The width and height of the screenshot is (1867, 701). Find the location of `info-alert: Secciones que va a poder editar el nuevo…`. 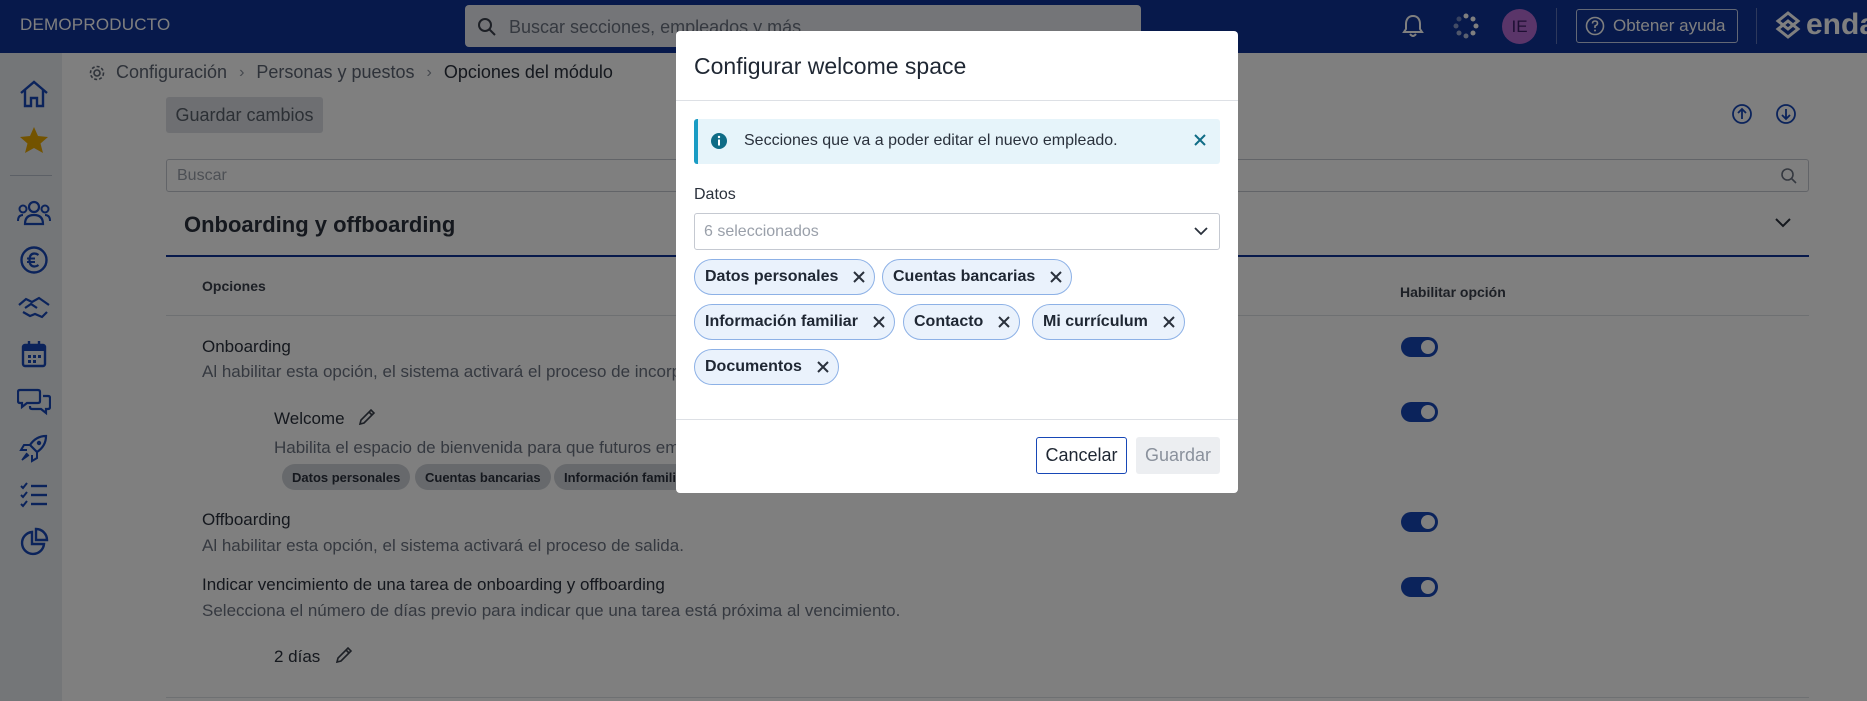

info-alert: Secciones que va a poder editar el nuevo… is located at coordinates (957, 141).